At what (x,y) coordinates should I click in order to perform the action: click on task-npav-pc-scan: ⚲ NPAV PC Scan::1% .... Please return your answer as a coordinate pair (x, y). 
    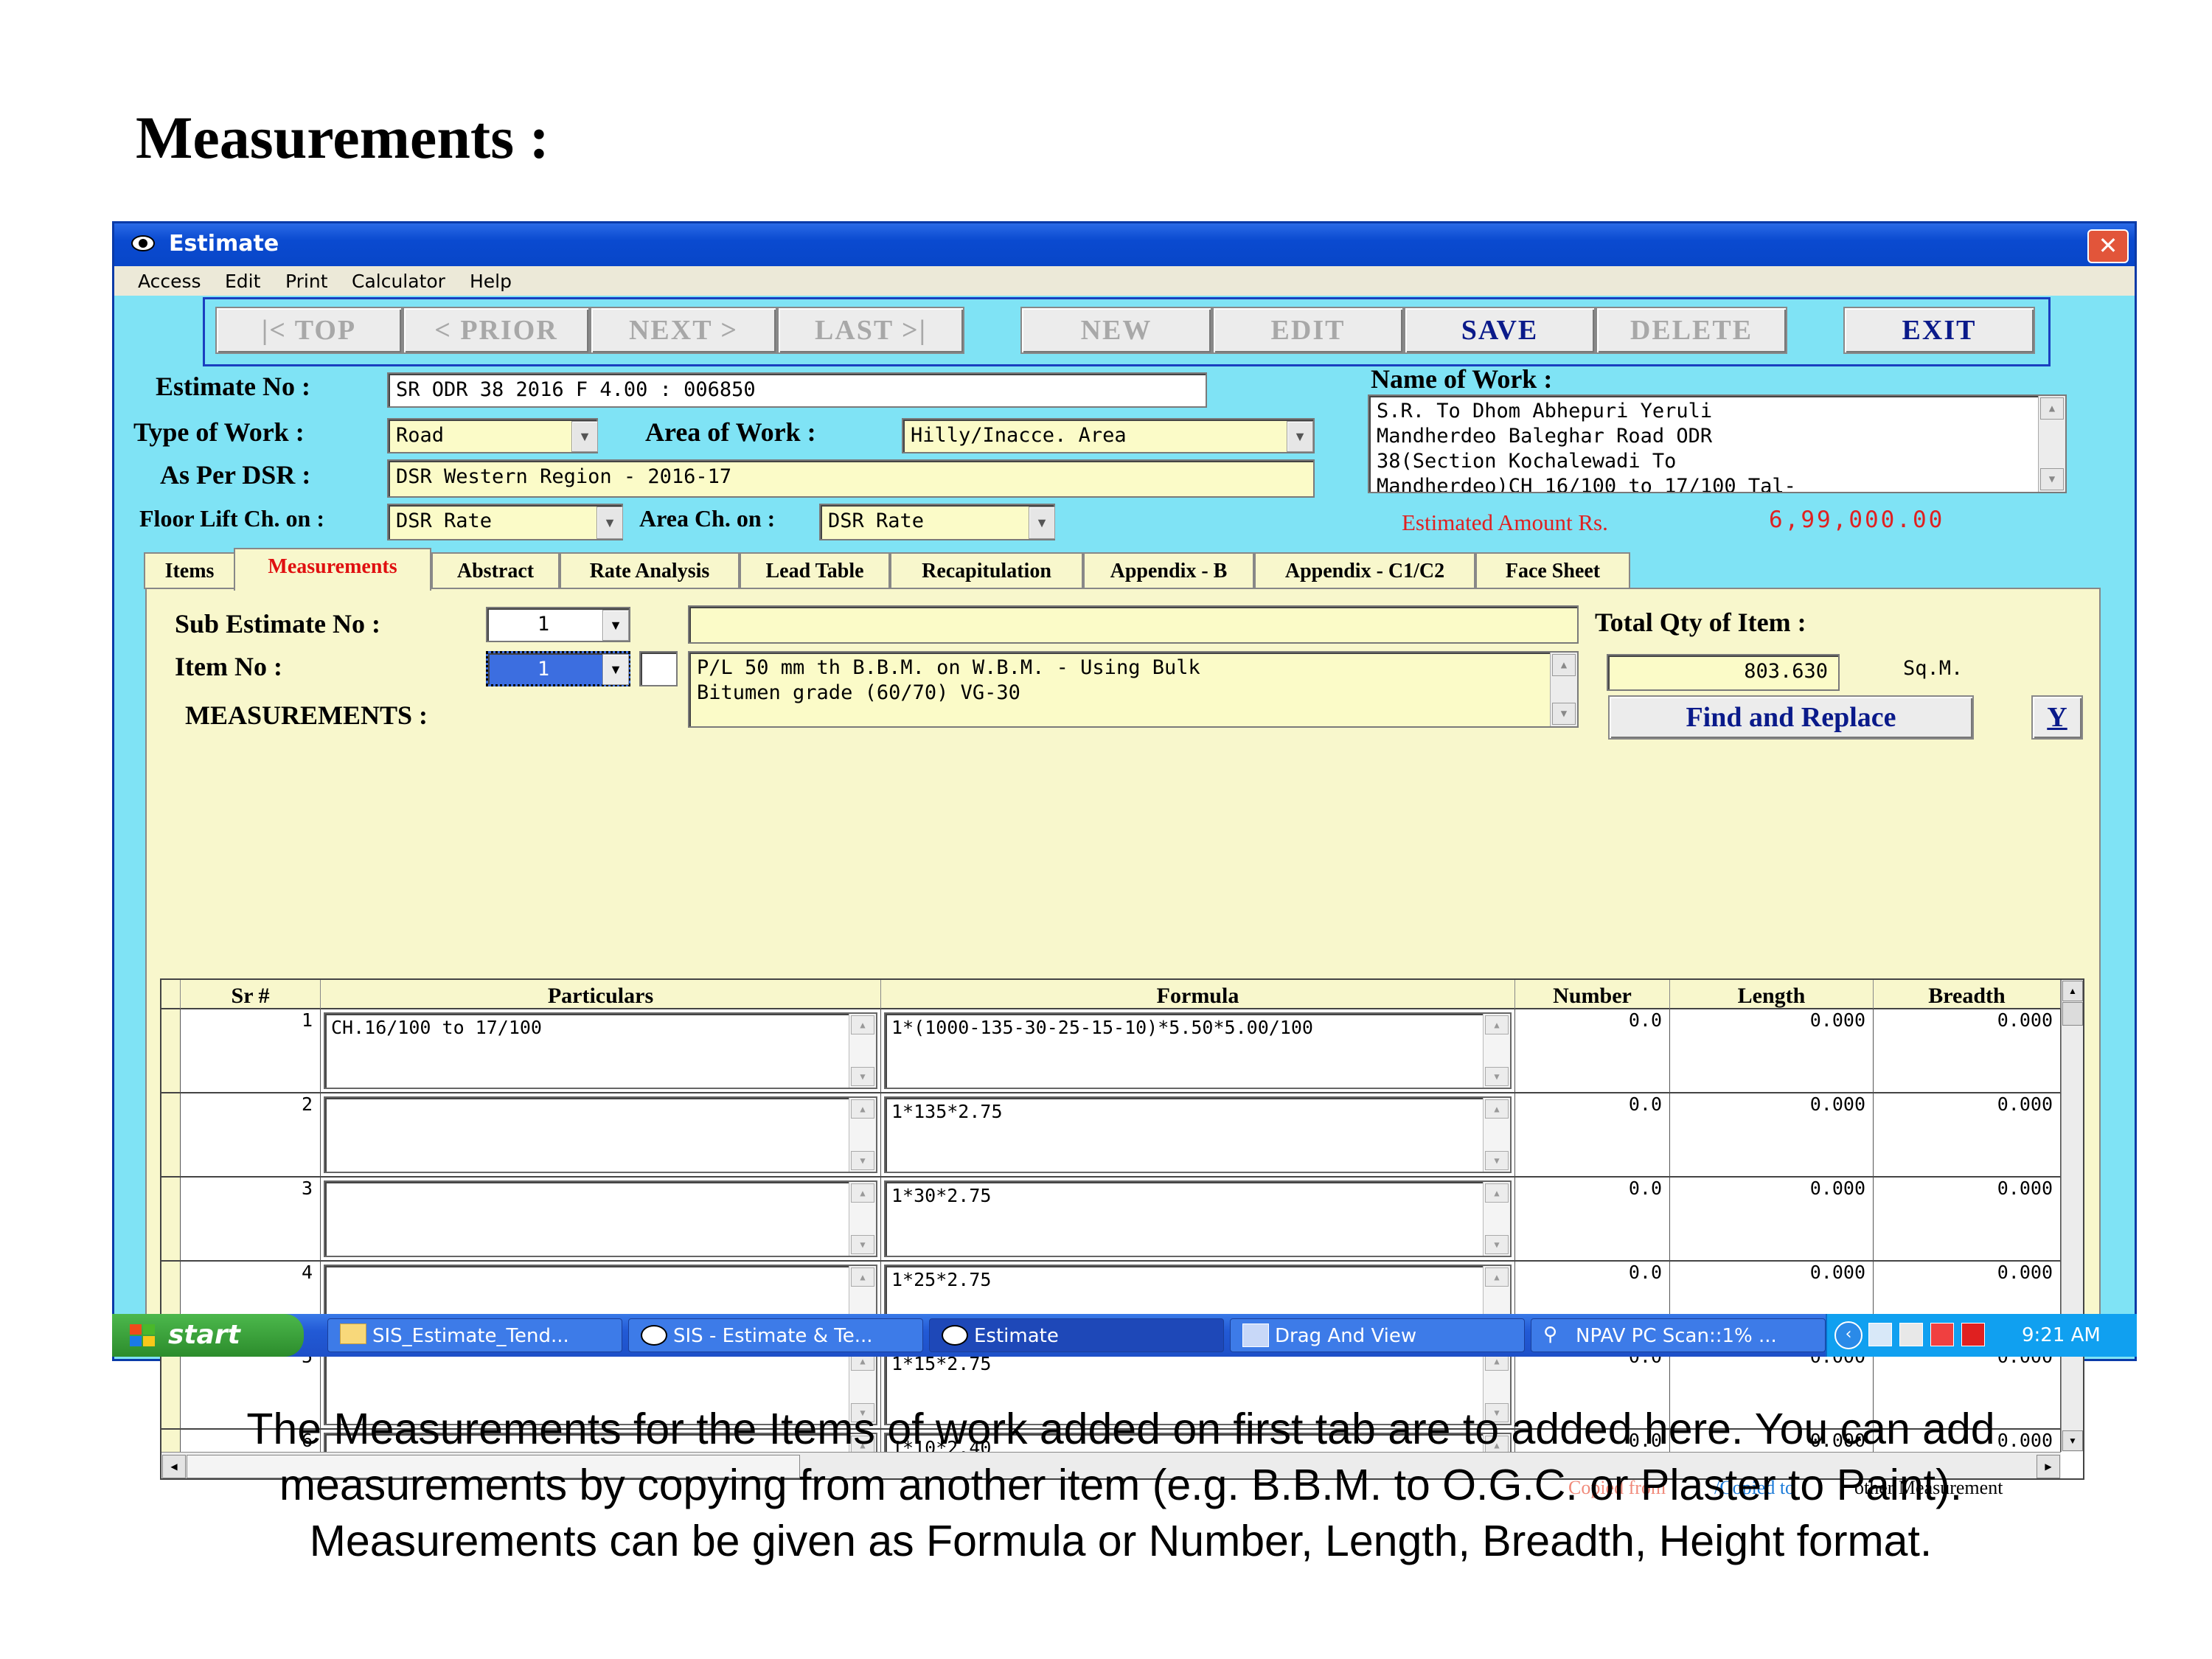
    Looking at the image, I should click on (1678, 1335).